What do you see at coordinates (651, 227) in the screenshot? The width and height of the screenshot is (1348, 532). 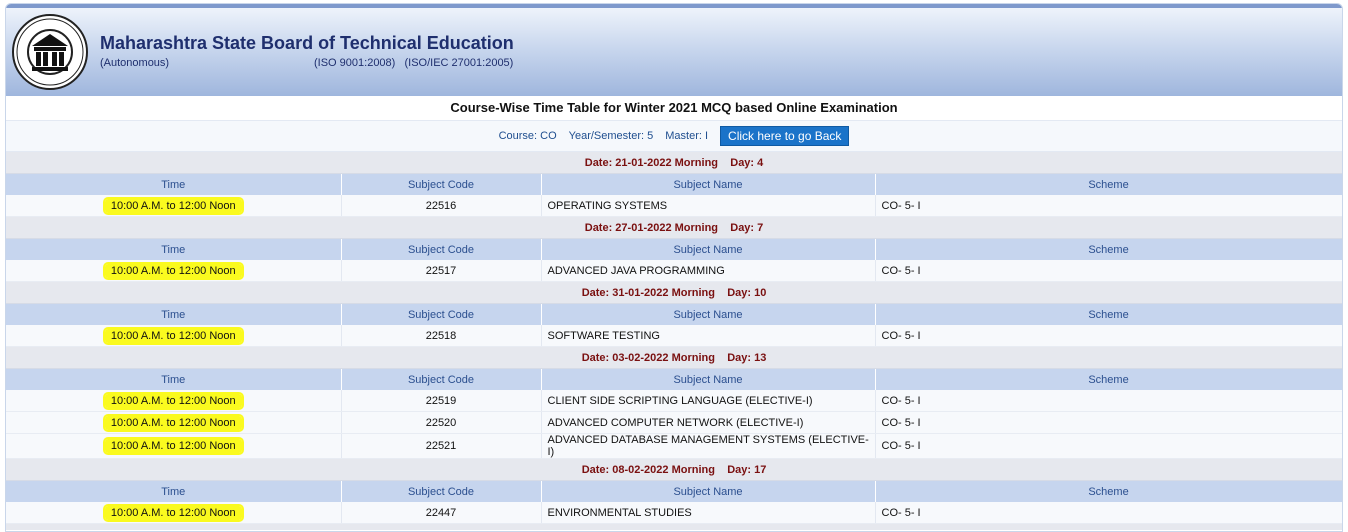 I see `session-date: Date: 27-01-2022 Morning` at bounding box center [651, 227].